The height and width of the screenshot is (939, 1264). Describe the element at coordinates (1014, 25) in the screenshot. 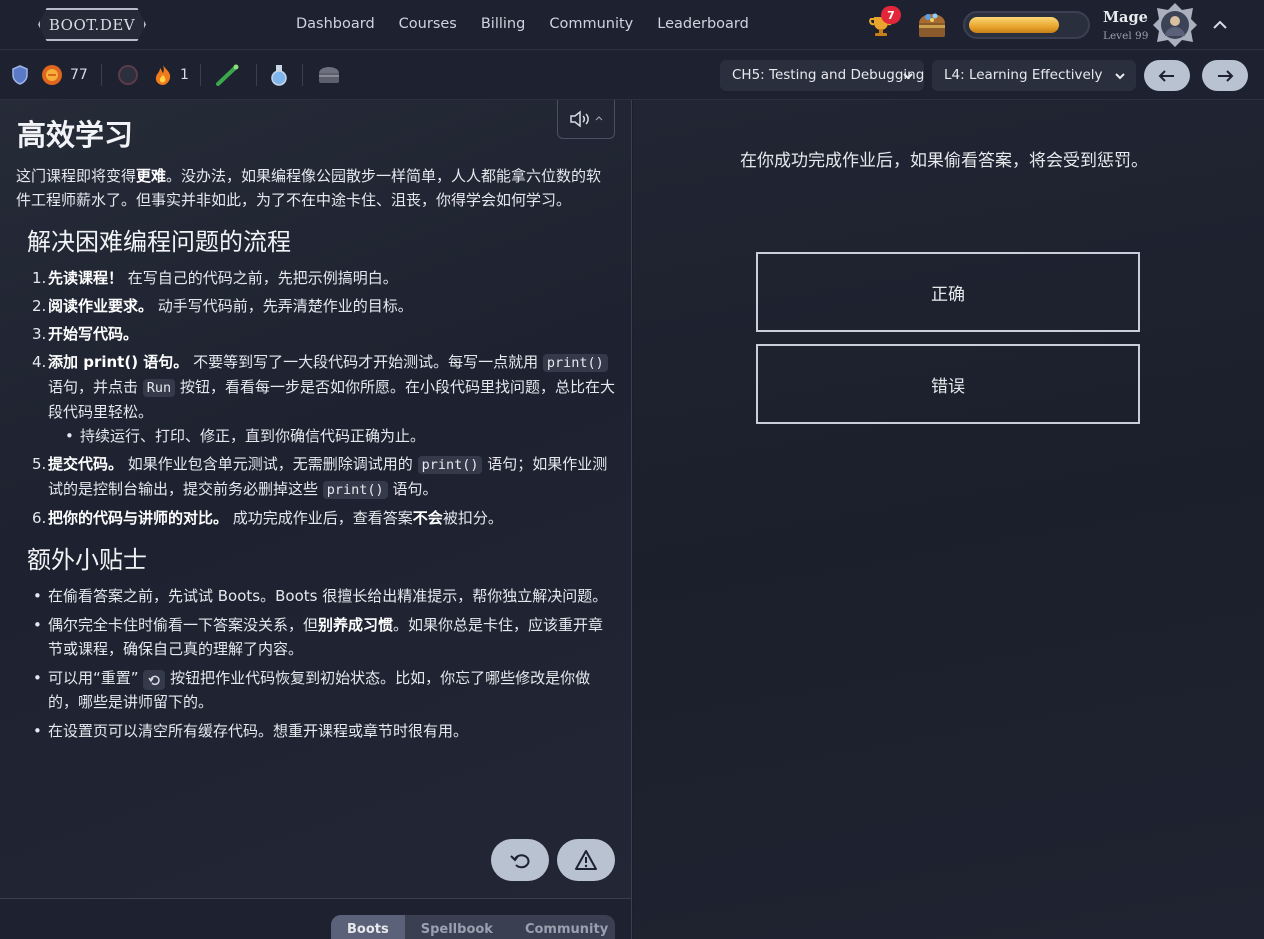

I see `xp-progress-fill` at that location.